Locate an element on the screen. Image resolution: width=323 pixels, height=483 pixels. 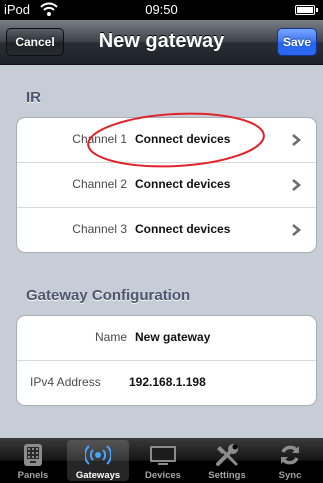
tab-label: Devices is located at coordinates (163, 475).